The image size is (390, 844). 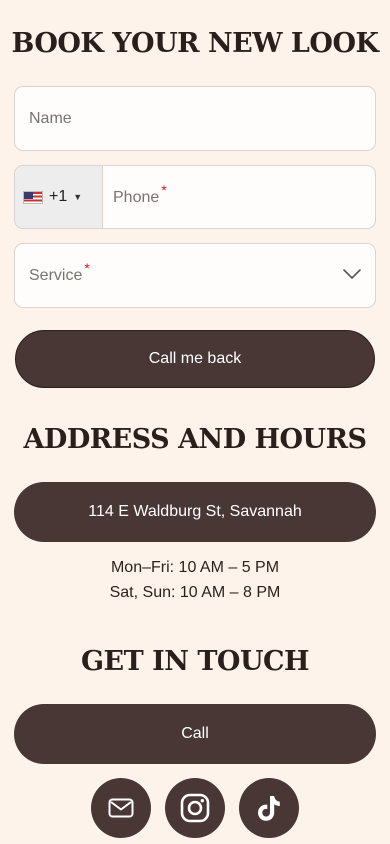 What do you see at coordinates (195, 359) in the screenshot?
I see `call-me-back-button: Call me back` at bounding box center [195, 359].